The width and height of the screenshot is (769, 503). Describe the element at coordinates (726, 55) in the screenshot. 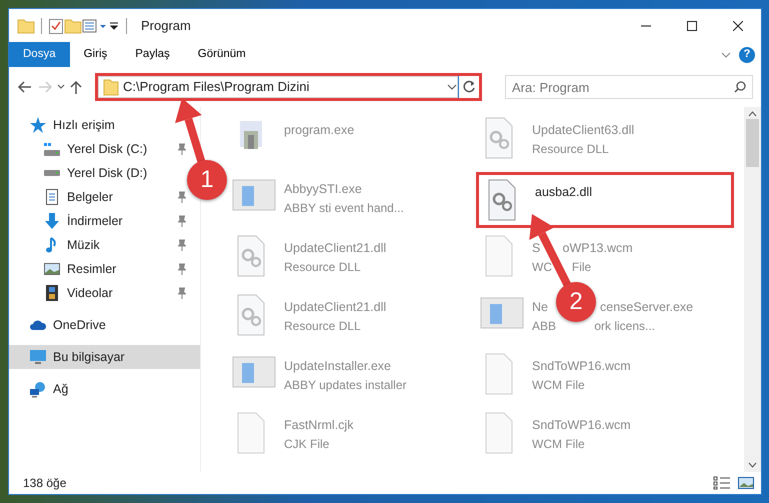

I see `chevron-down-icon` at that location.